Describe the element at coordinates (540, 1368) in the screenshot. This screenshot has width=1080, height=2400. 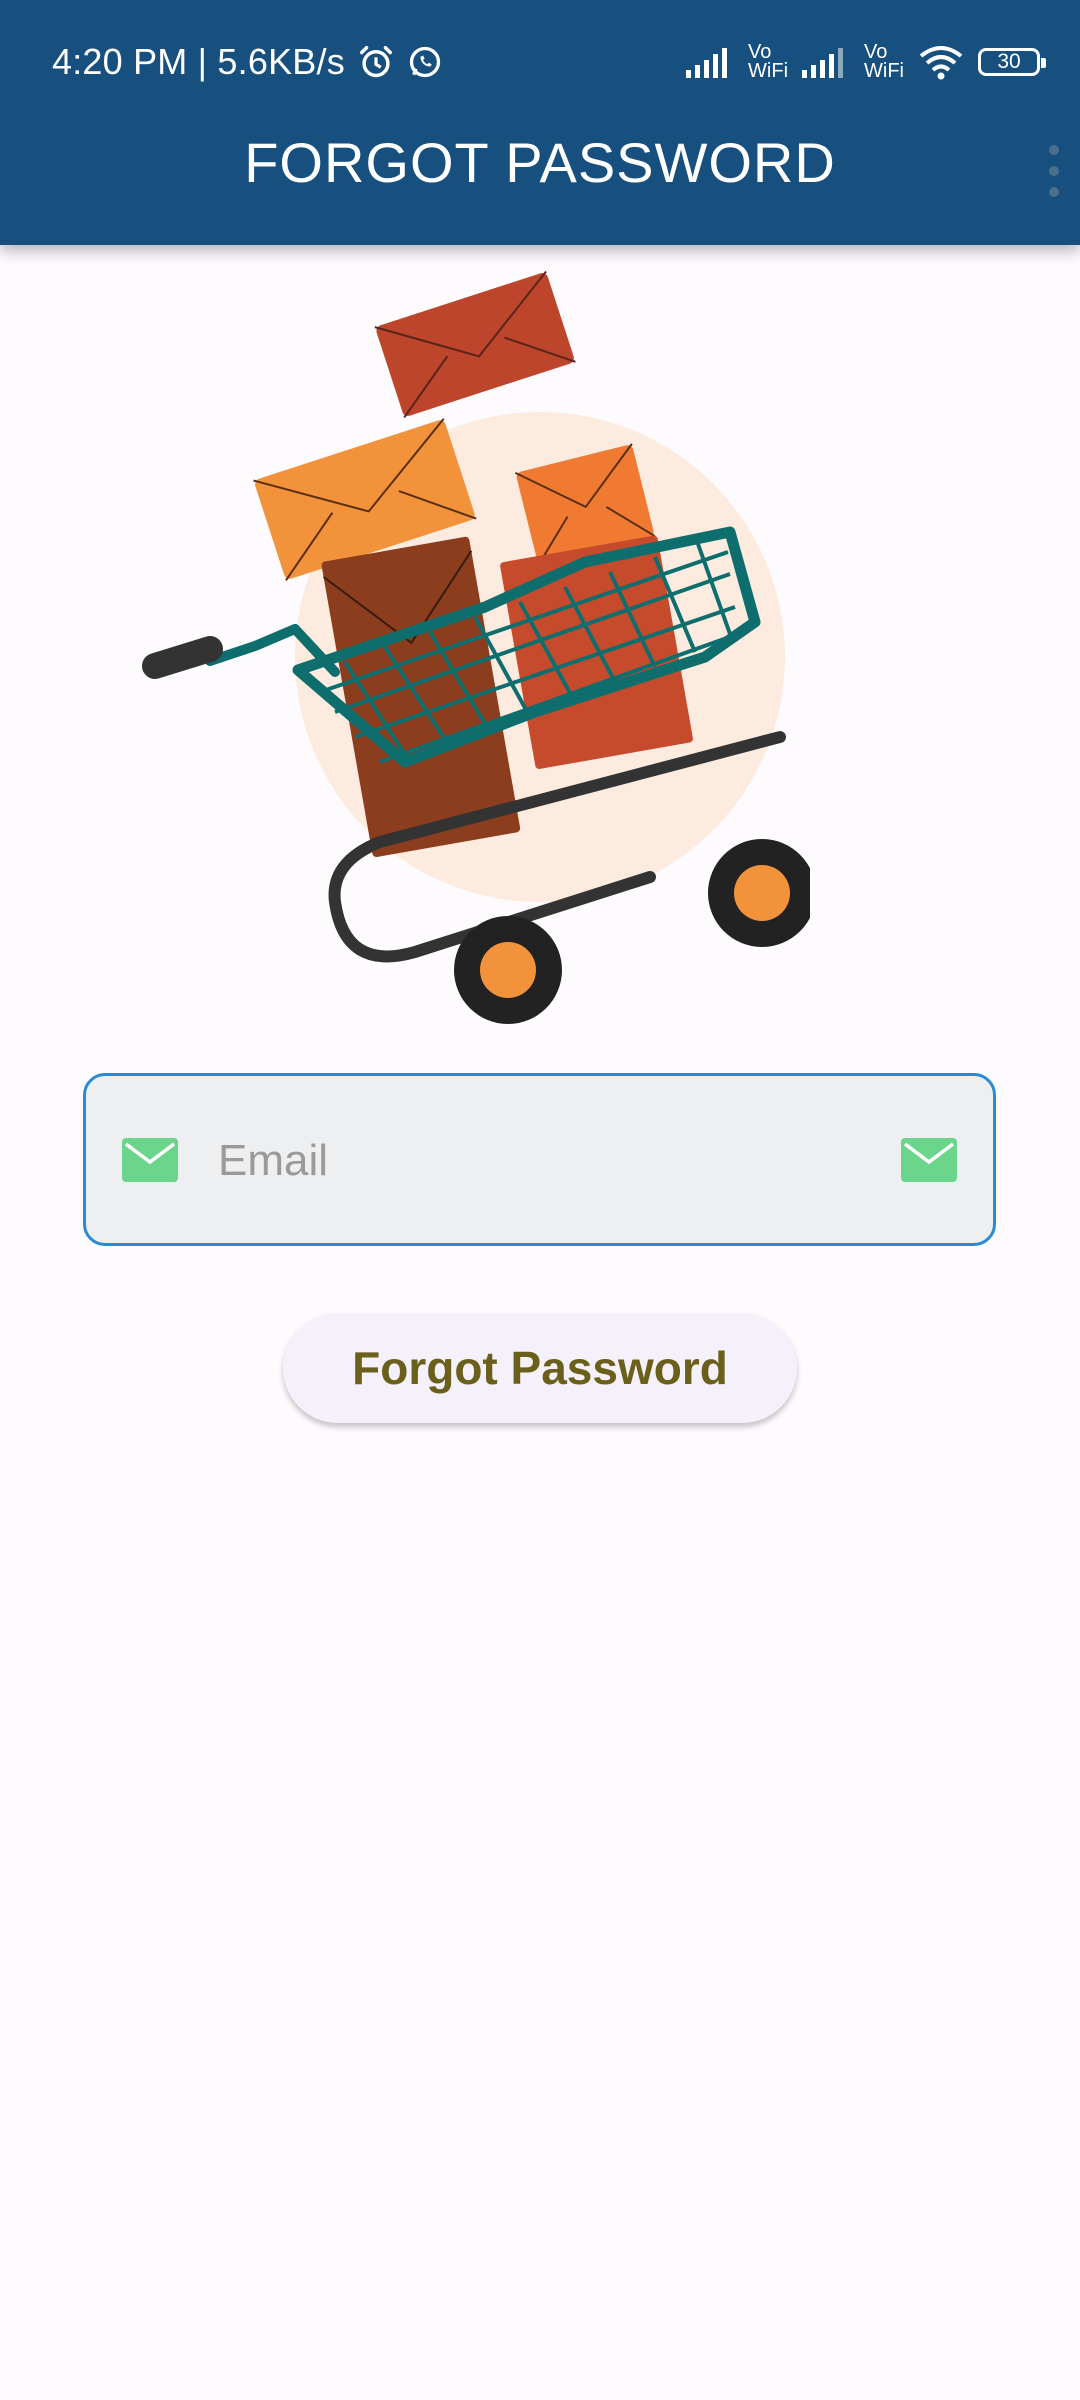
I see `forgot-password-button: Forgot Password` at that location.